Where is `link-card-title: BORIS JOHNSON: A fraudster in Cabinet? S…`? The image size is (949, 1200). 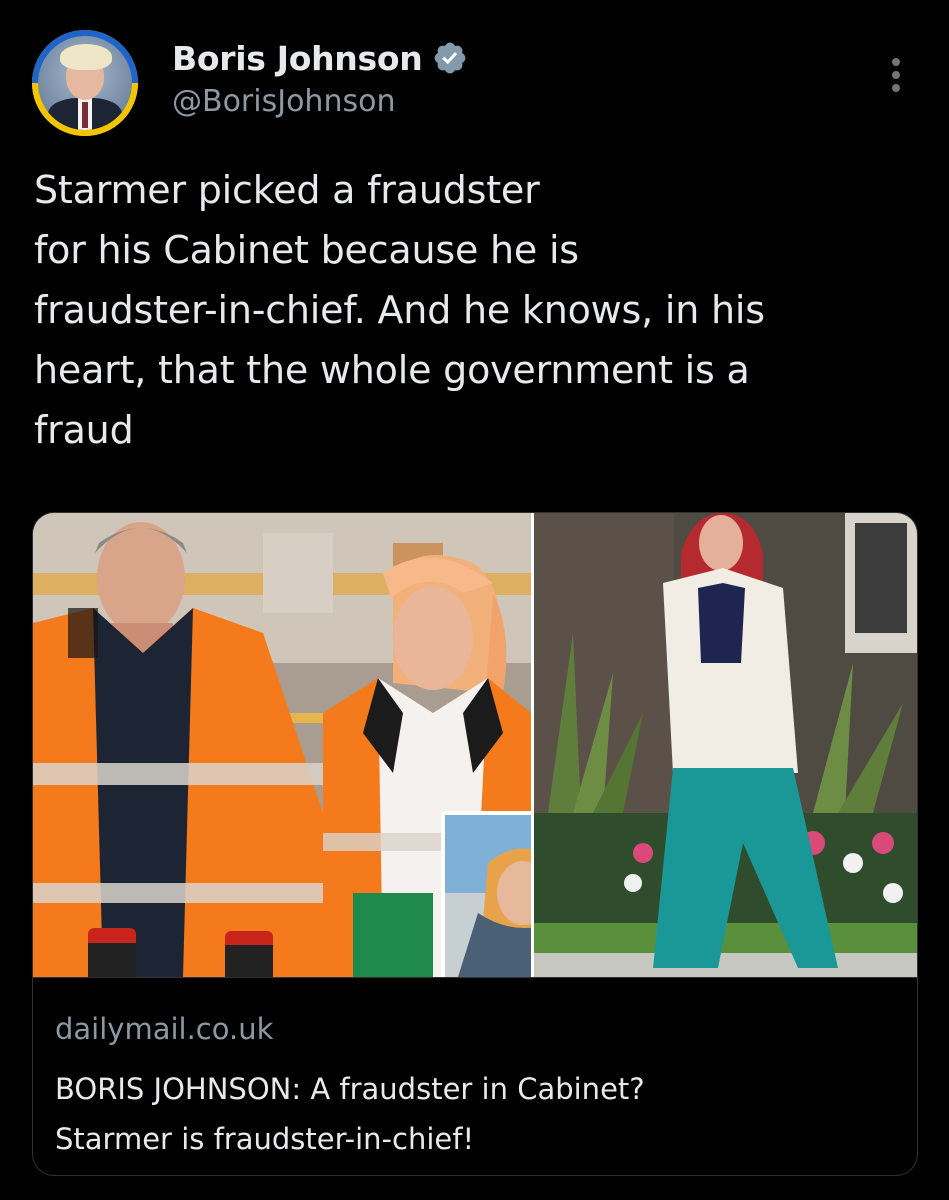 link-card-title: BORIS JOHNSON: A fraudster in Cabinet? S… is located at coordinates (475, 1114).